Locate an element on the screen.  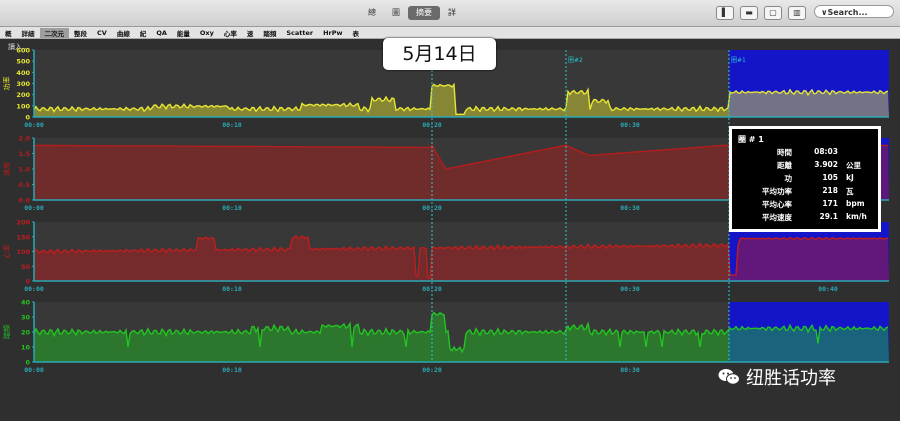
lap-row-avg-power: 平均功率 218 瓦 is located at coordinates (805, 191).